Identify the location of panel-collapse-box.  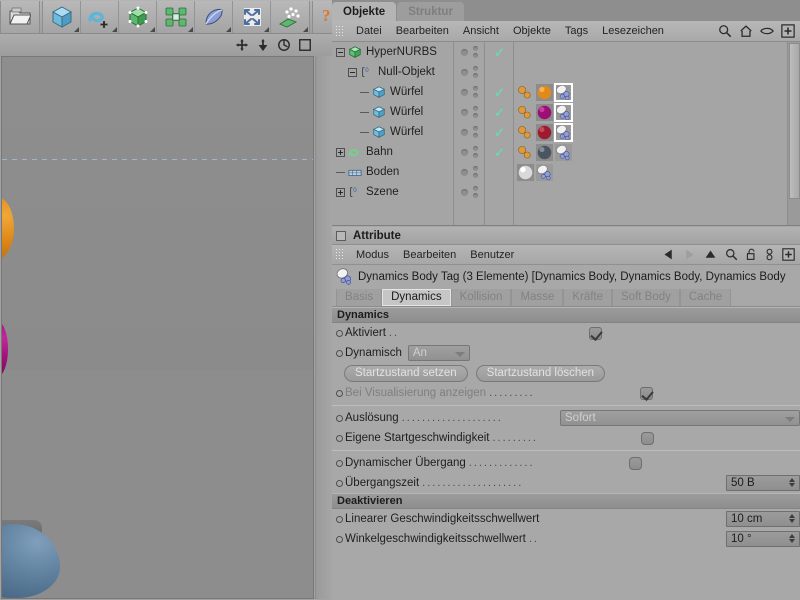
(341, 235).